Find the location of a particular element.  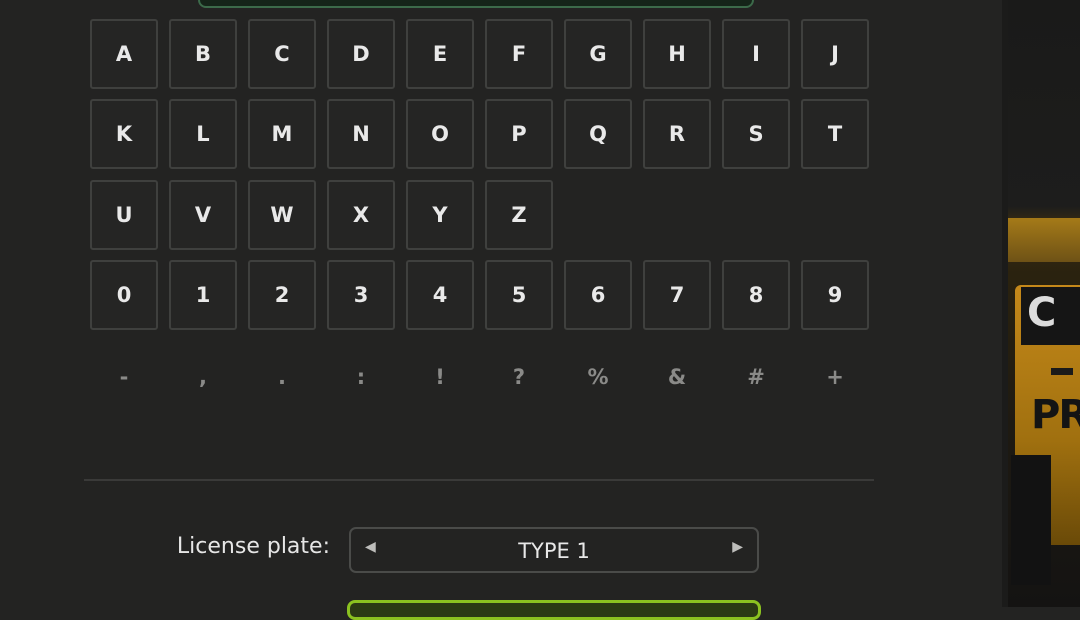

key-n: N is located at coordinates (361, 134).